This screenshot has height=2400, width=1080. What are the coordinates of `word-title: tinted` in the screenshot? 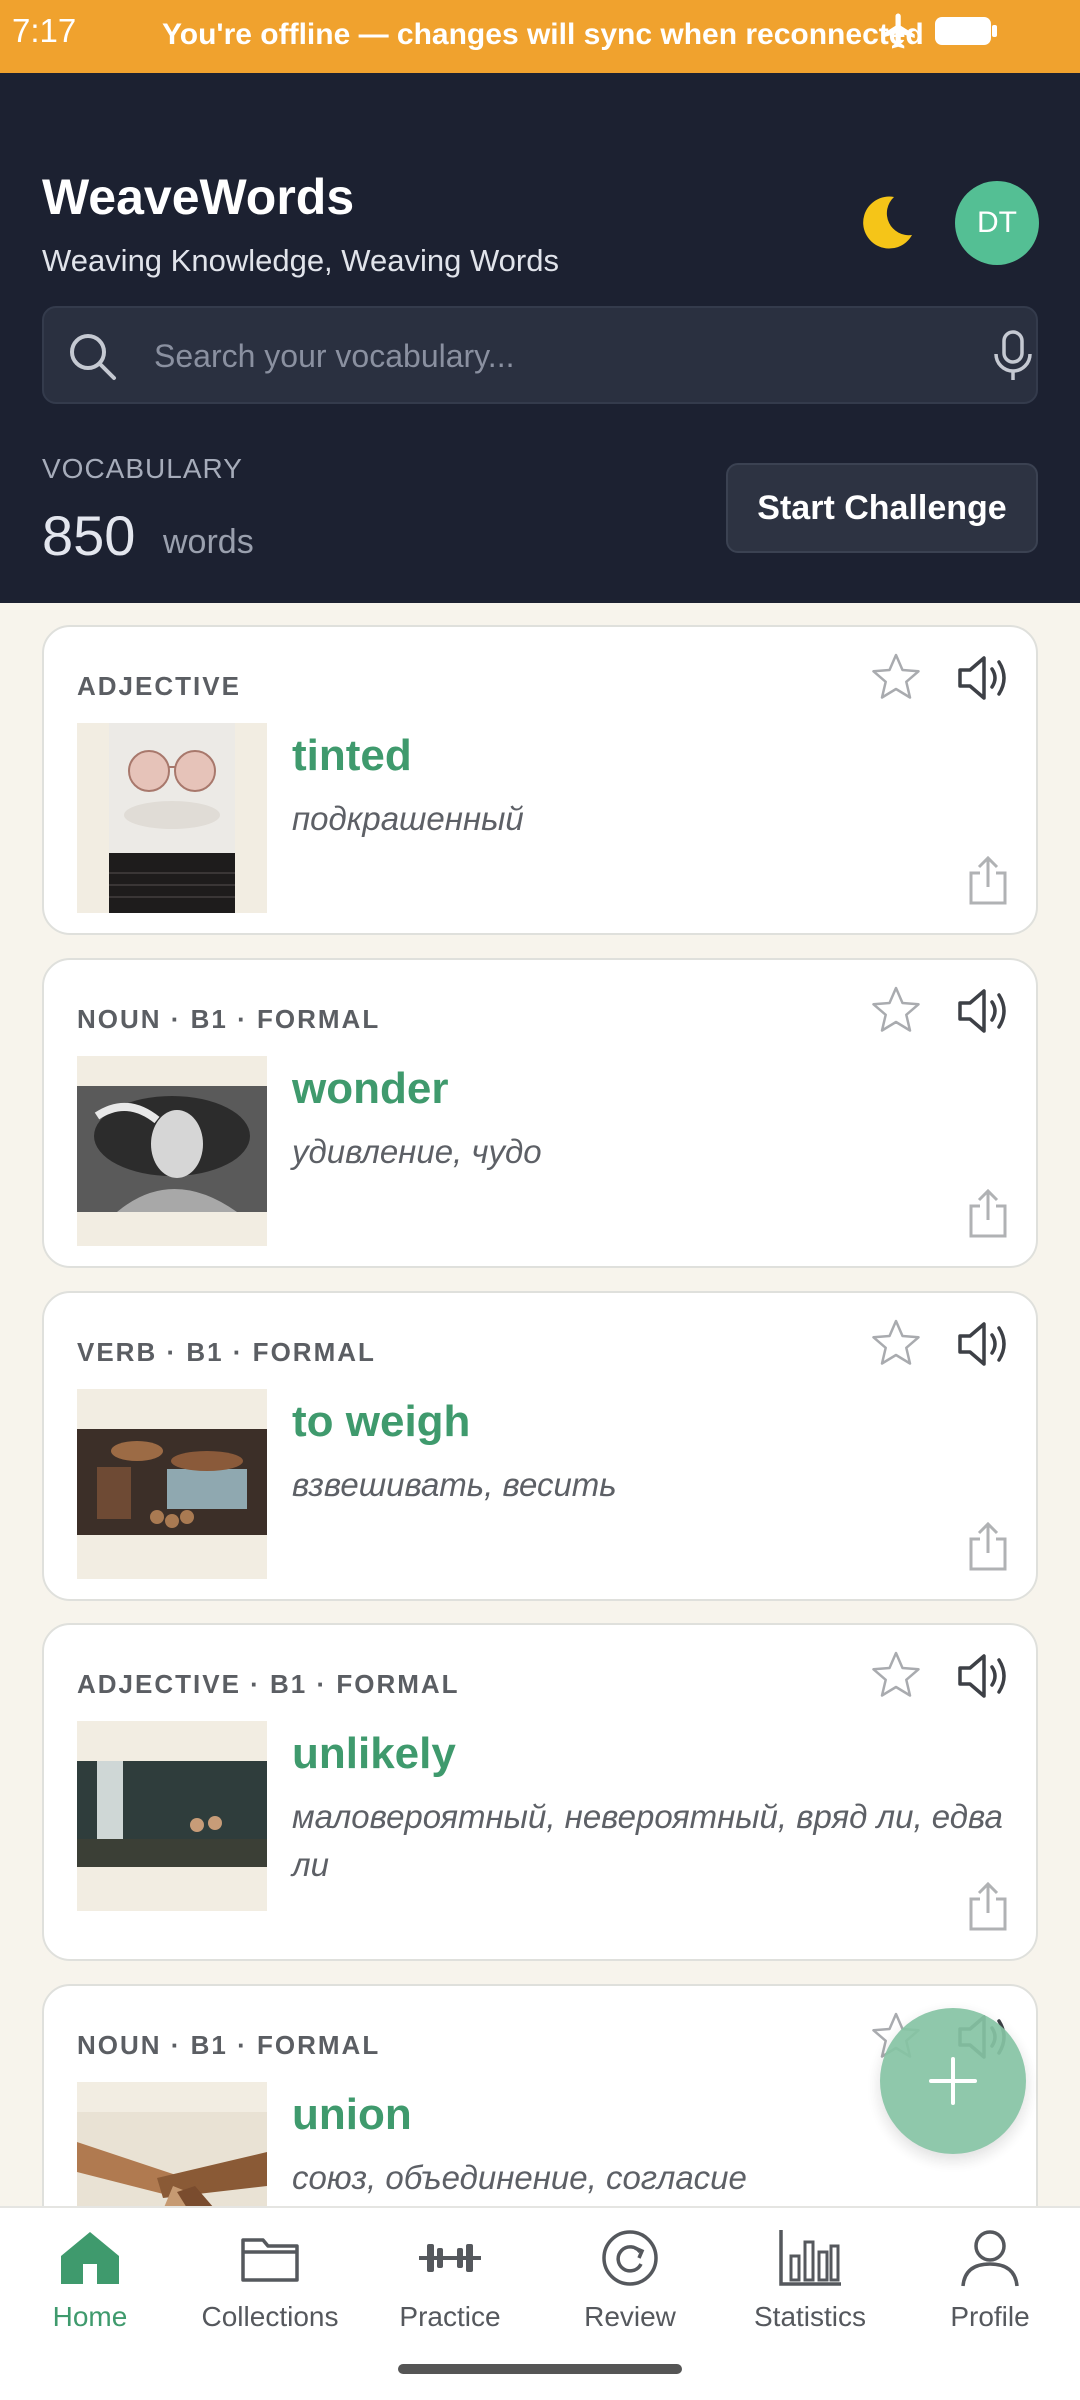 It's located at (352, 755).